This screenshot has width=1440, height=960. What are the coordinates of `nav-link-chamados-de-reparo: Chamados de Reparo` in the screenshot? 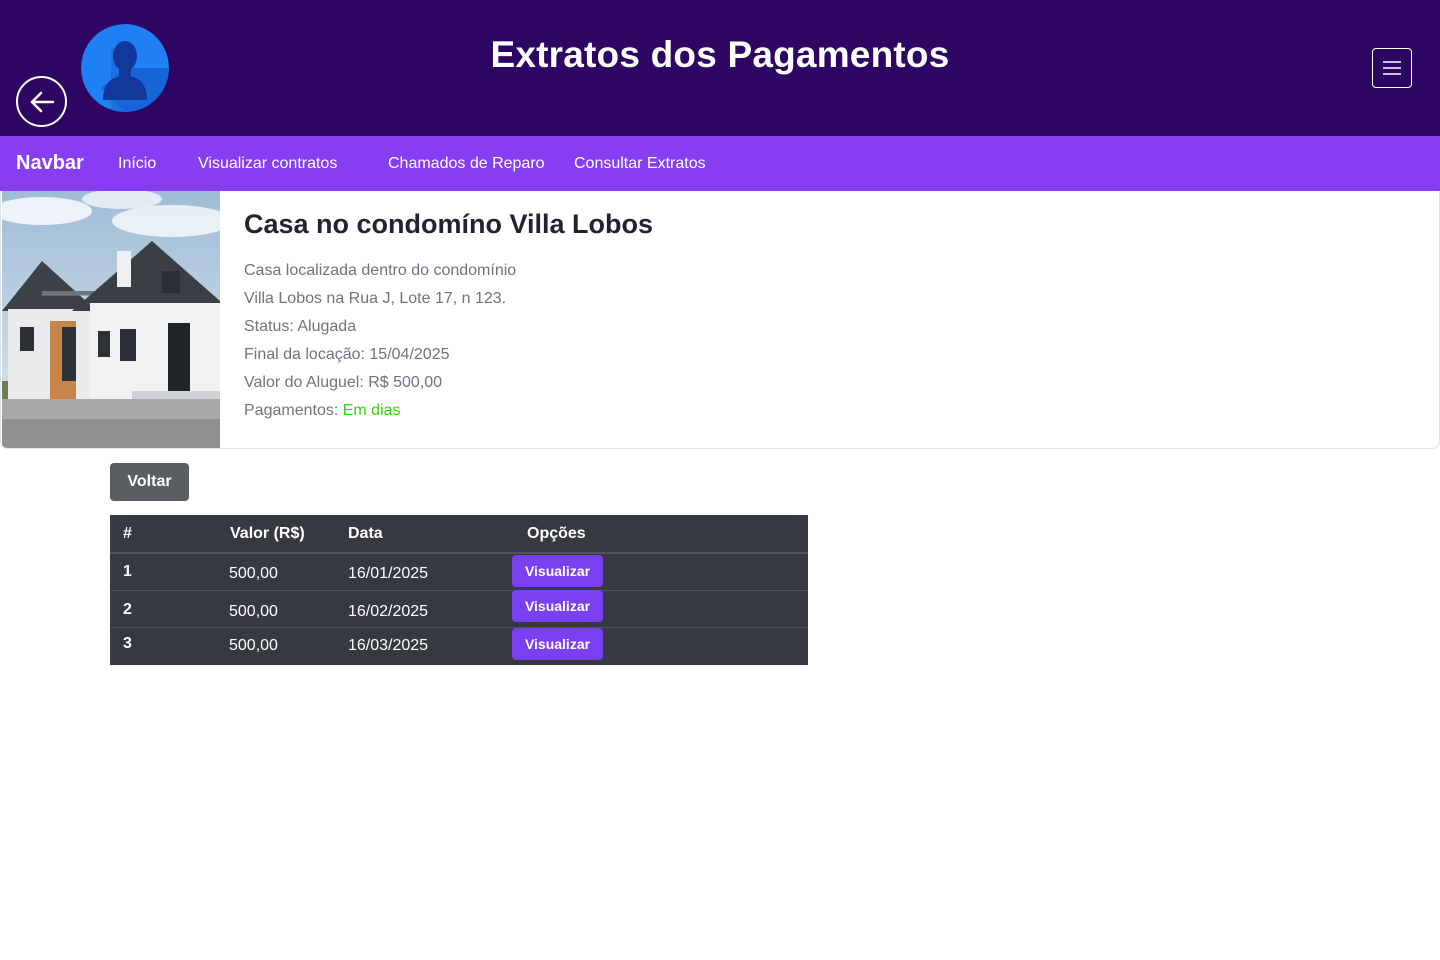 It's located at (466, 164).